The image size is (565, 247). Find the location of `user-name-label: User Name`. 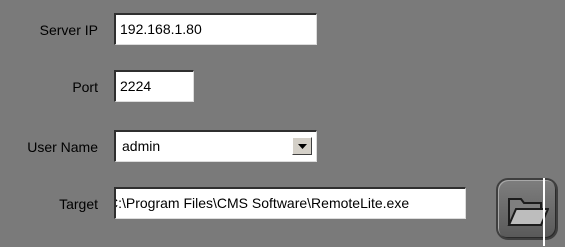

user-name-label: User Name is located at coordinates (62, 147).